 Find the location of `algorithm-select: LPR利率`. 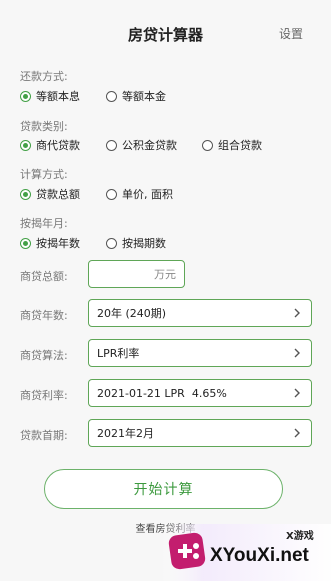

algorithm-select: LPR利率 is located at coordinates (200, 353).